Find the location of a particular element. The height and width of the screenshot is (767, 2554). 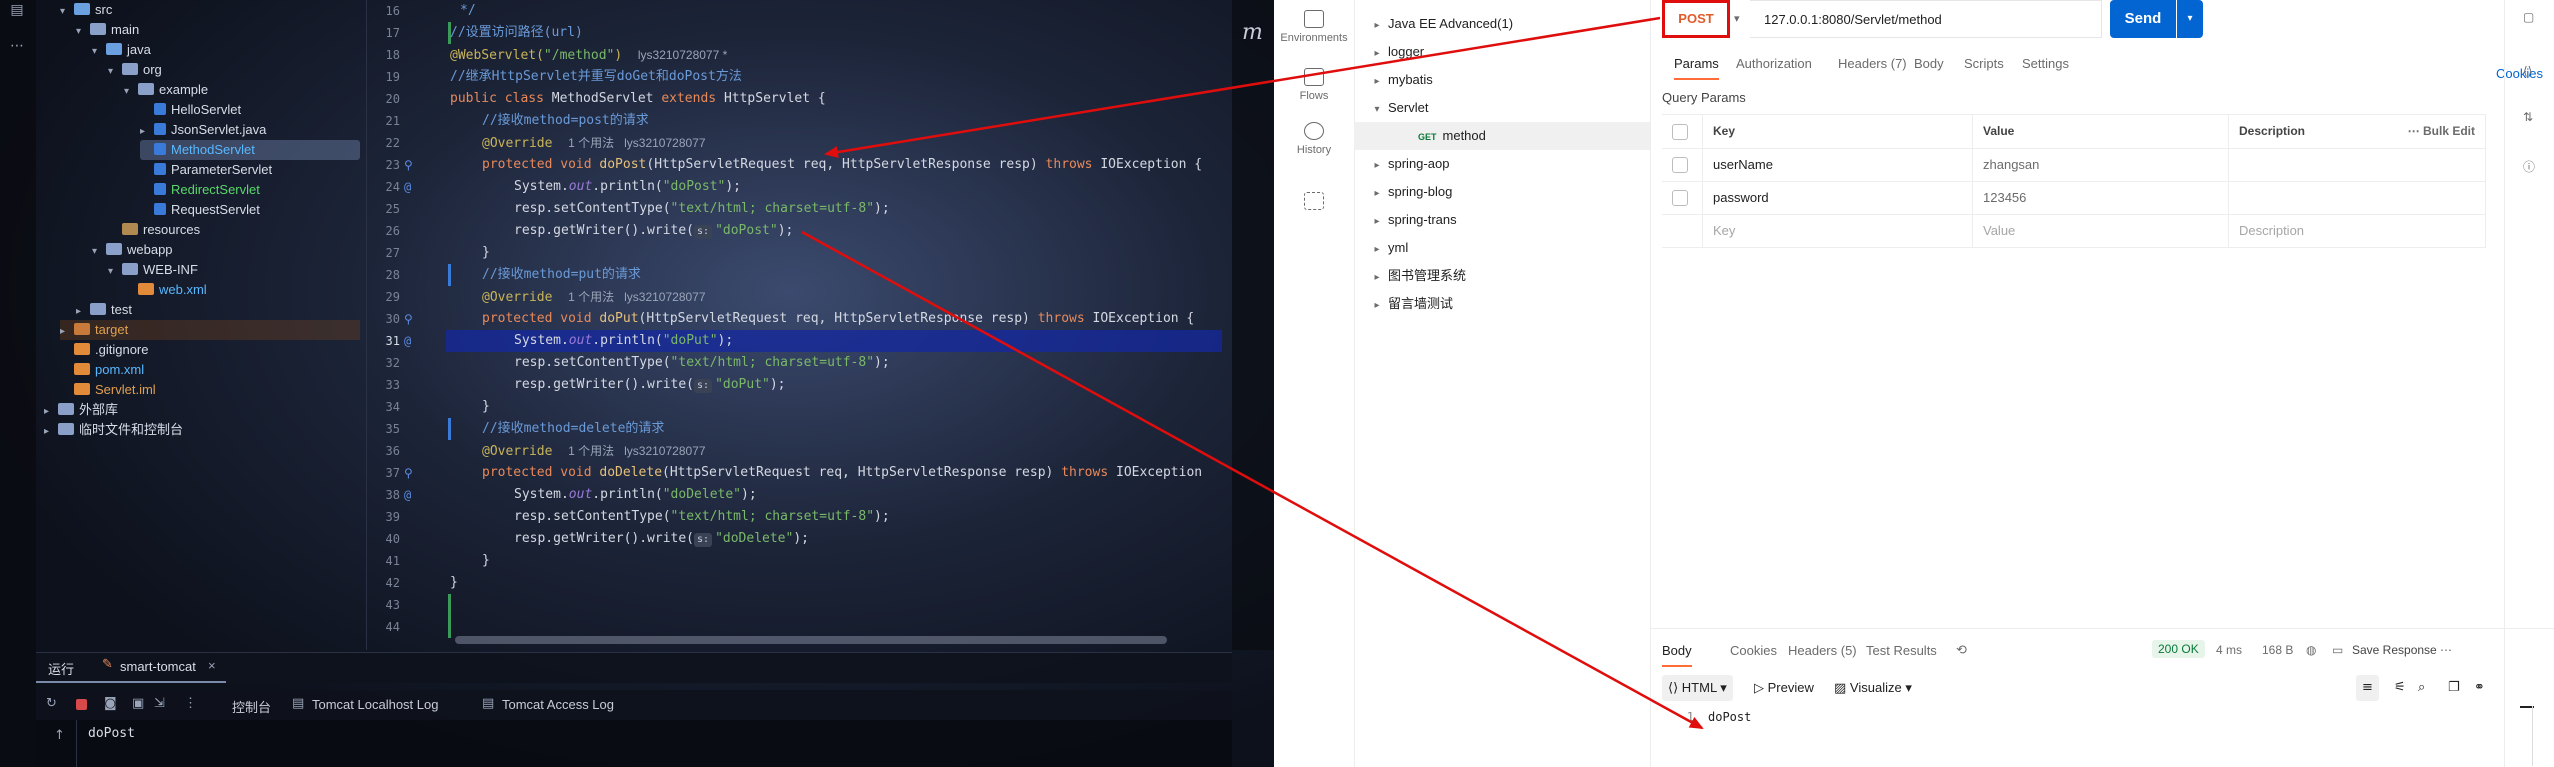

collection-item: ▸ 图书管理系统 is located at coordinates (1502, 276).